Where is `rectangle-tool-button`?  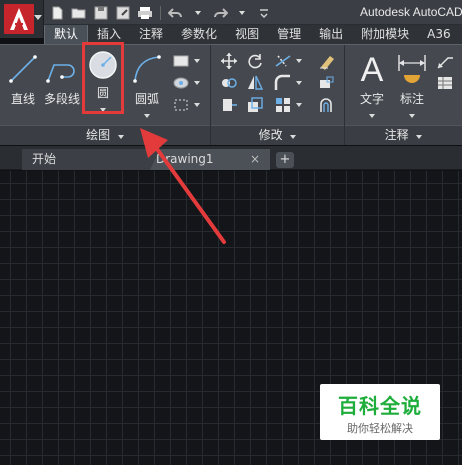 rectangle-tool-button is located at coordinates (181, 61).